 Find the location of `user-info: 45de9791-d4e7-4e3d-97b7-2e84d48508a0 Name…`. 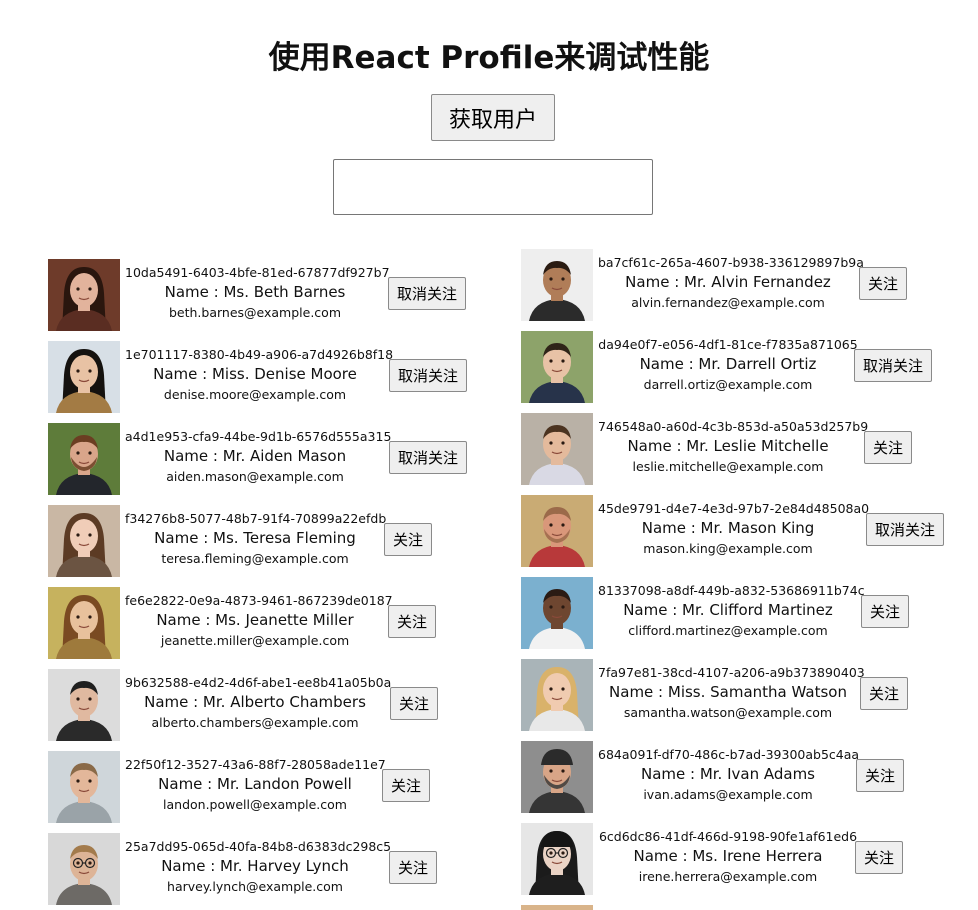

user-info: 45de9791-d4e7-4e3d-97b7-2e84d48508a0 Name… is located at coordinates (734, 530).